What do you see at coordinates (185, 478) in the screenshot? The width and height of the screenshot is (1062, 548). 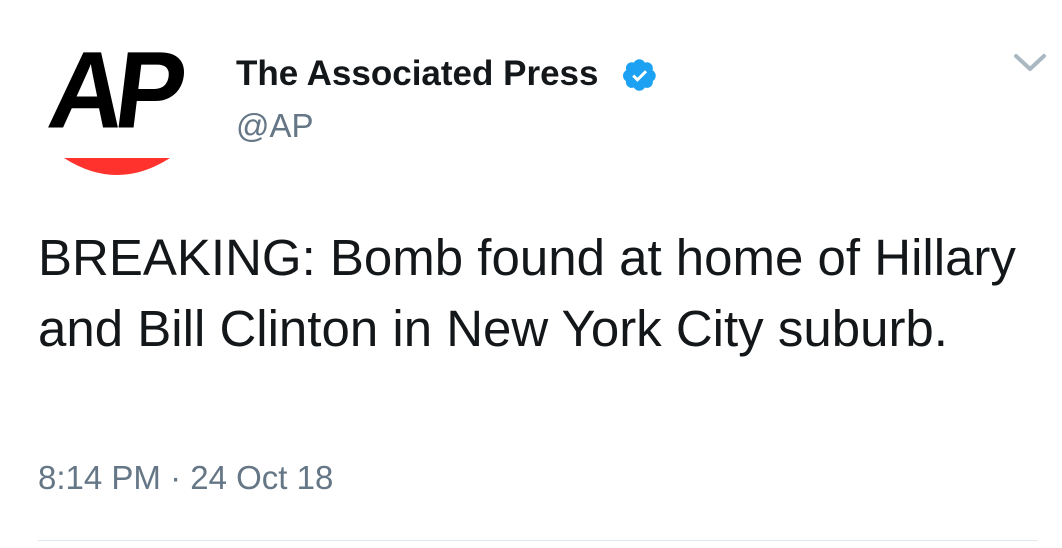 I see `tweet-timestamp: 8:14 PM · 24 Oct 18` at bounding box center [185, 478].